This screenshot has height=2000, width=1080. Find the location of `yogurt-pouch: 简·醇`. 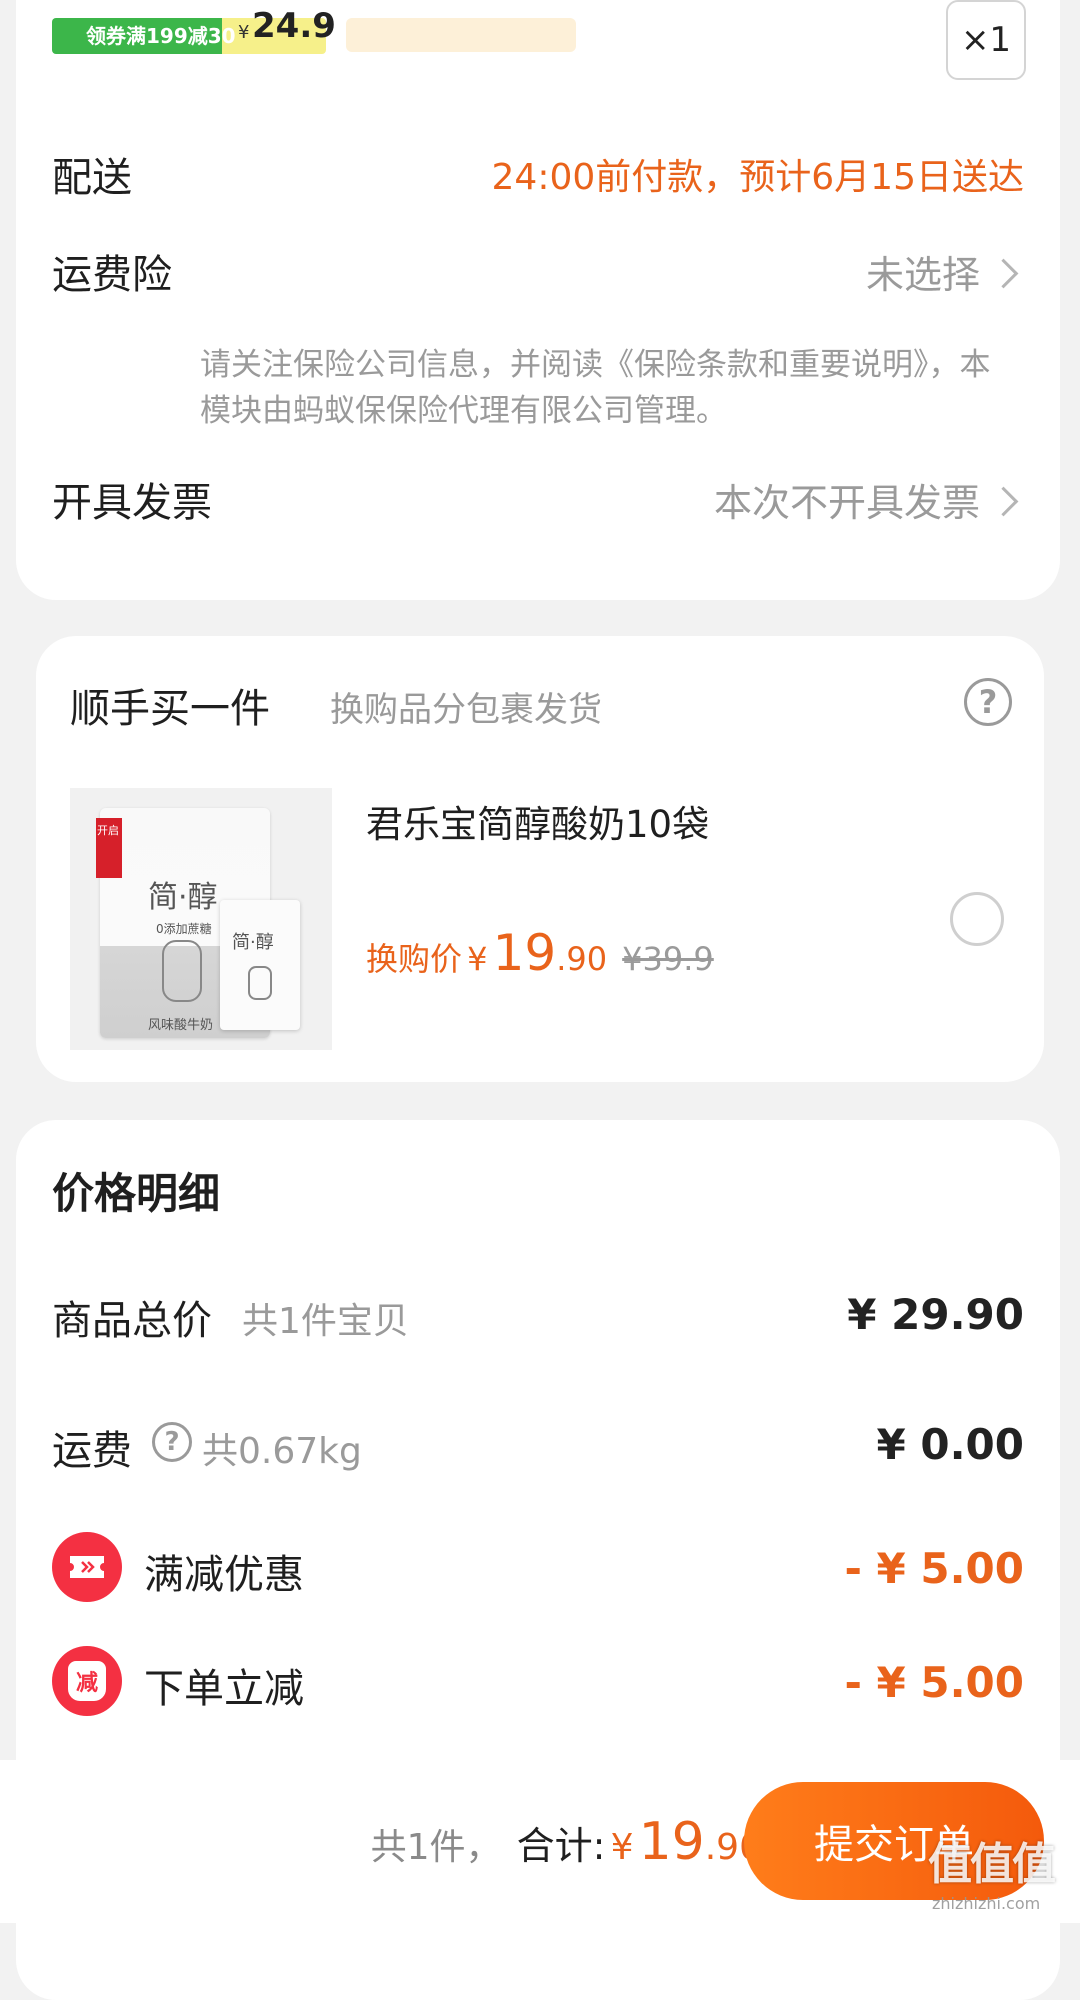

yogurt-pouch: 简·醇 is located at coordinates (260, 965).